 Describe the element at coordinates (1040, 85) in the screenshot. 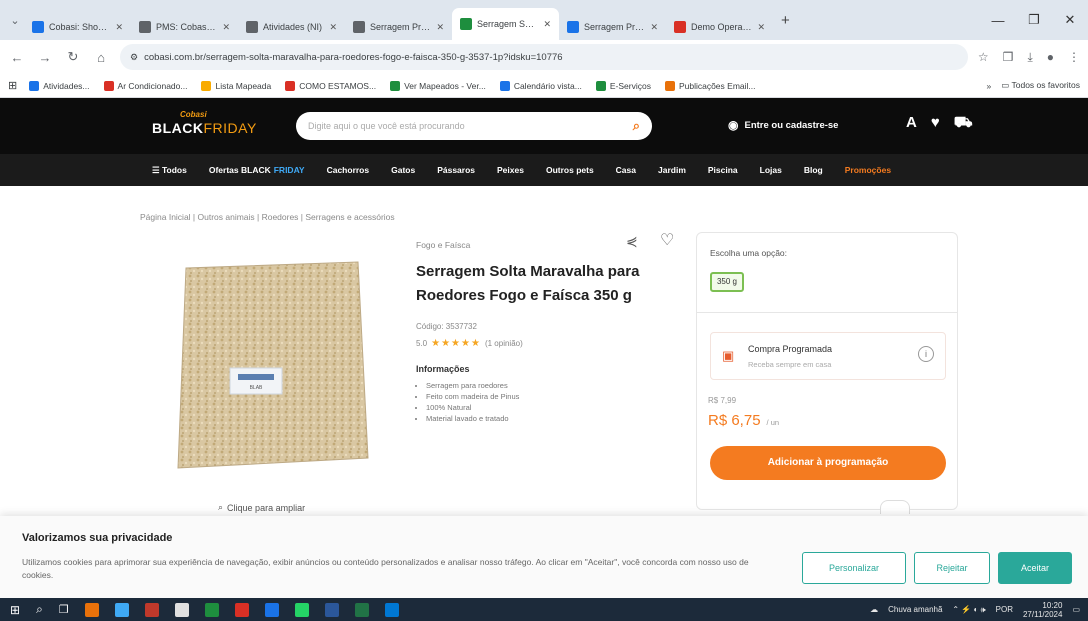

I see `all-bookmarks: ▭ Todos os favoritos` at that location.